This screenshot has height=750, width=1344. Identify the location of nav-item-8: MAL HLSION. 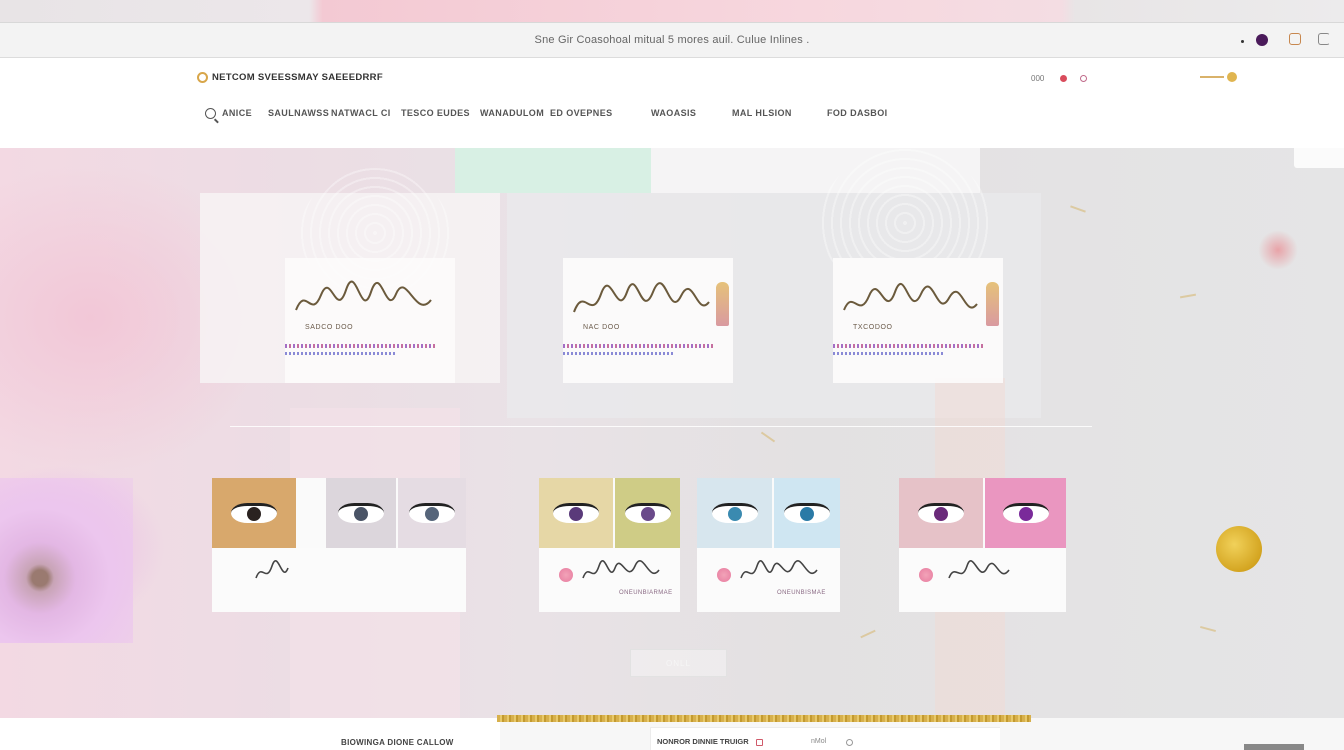
(762, 113).